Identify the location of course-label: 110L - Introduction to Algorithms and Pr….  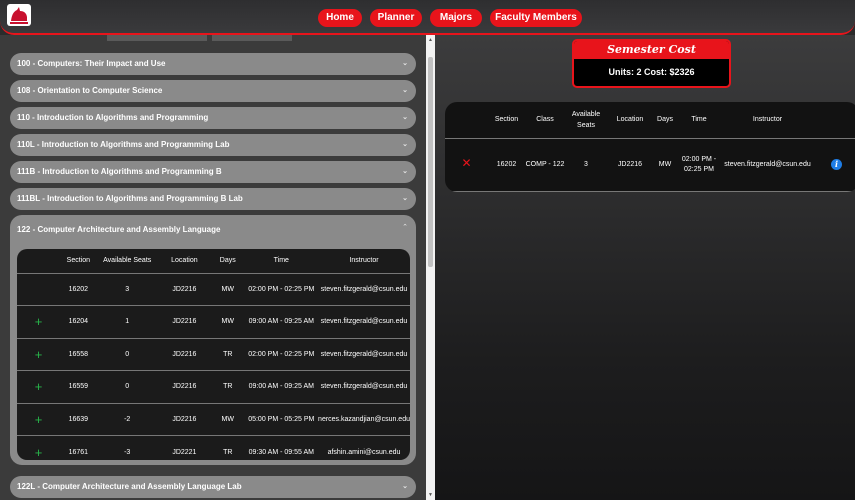
(123, 144).